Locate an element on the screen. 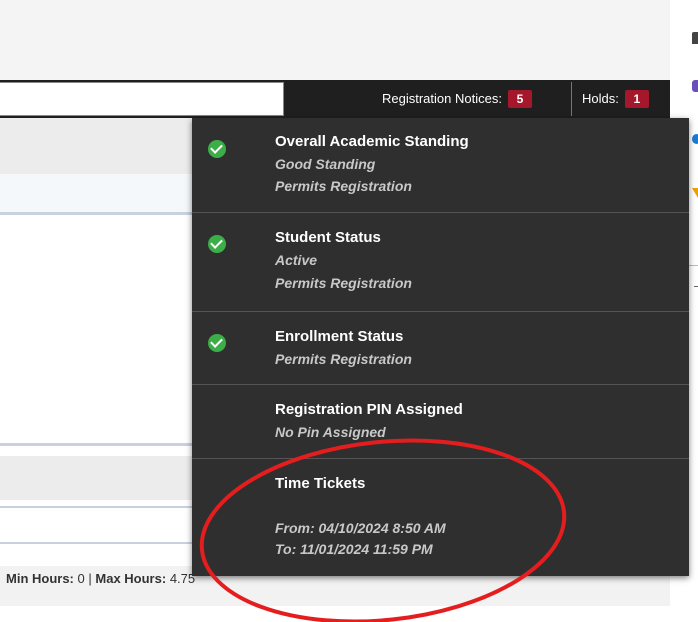 This screenshot has height=622, width=698. toolbar-divider is located at coordinates (571, 99).